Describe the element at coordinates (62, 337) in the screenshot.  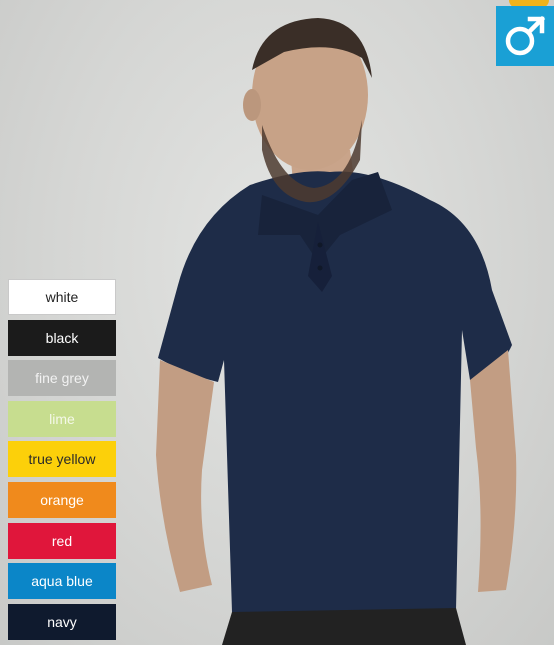
I see `color-swatch-black: black` at that location.